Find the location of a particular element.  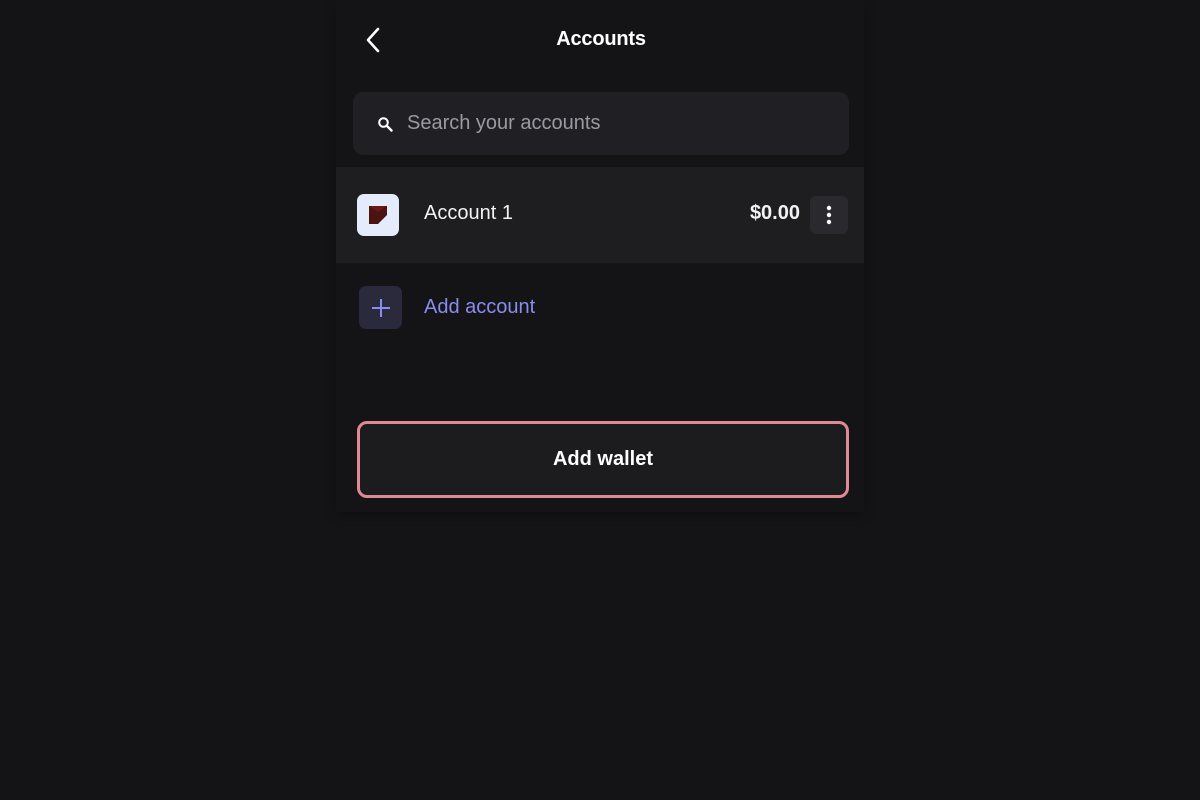

account-row: Account 1 $0.00 is located at coordinates (600, 215).